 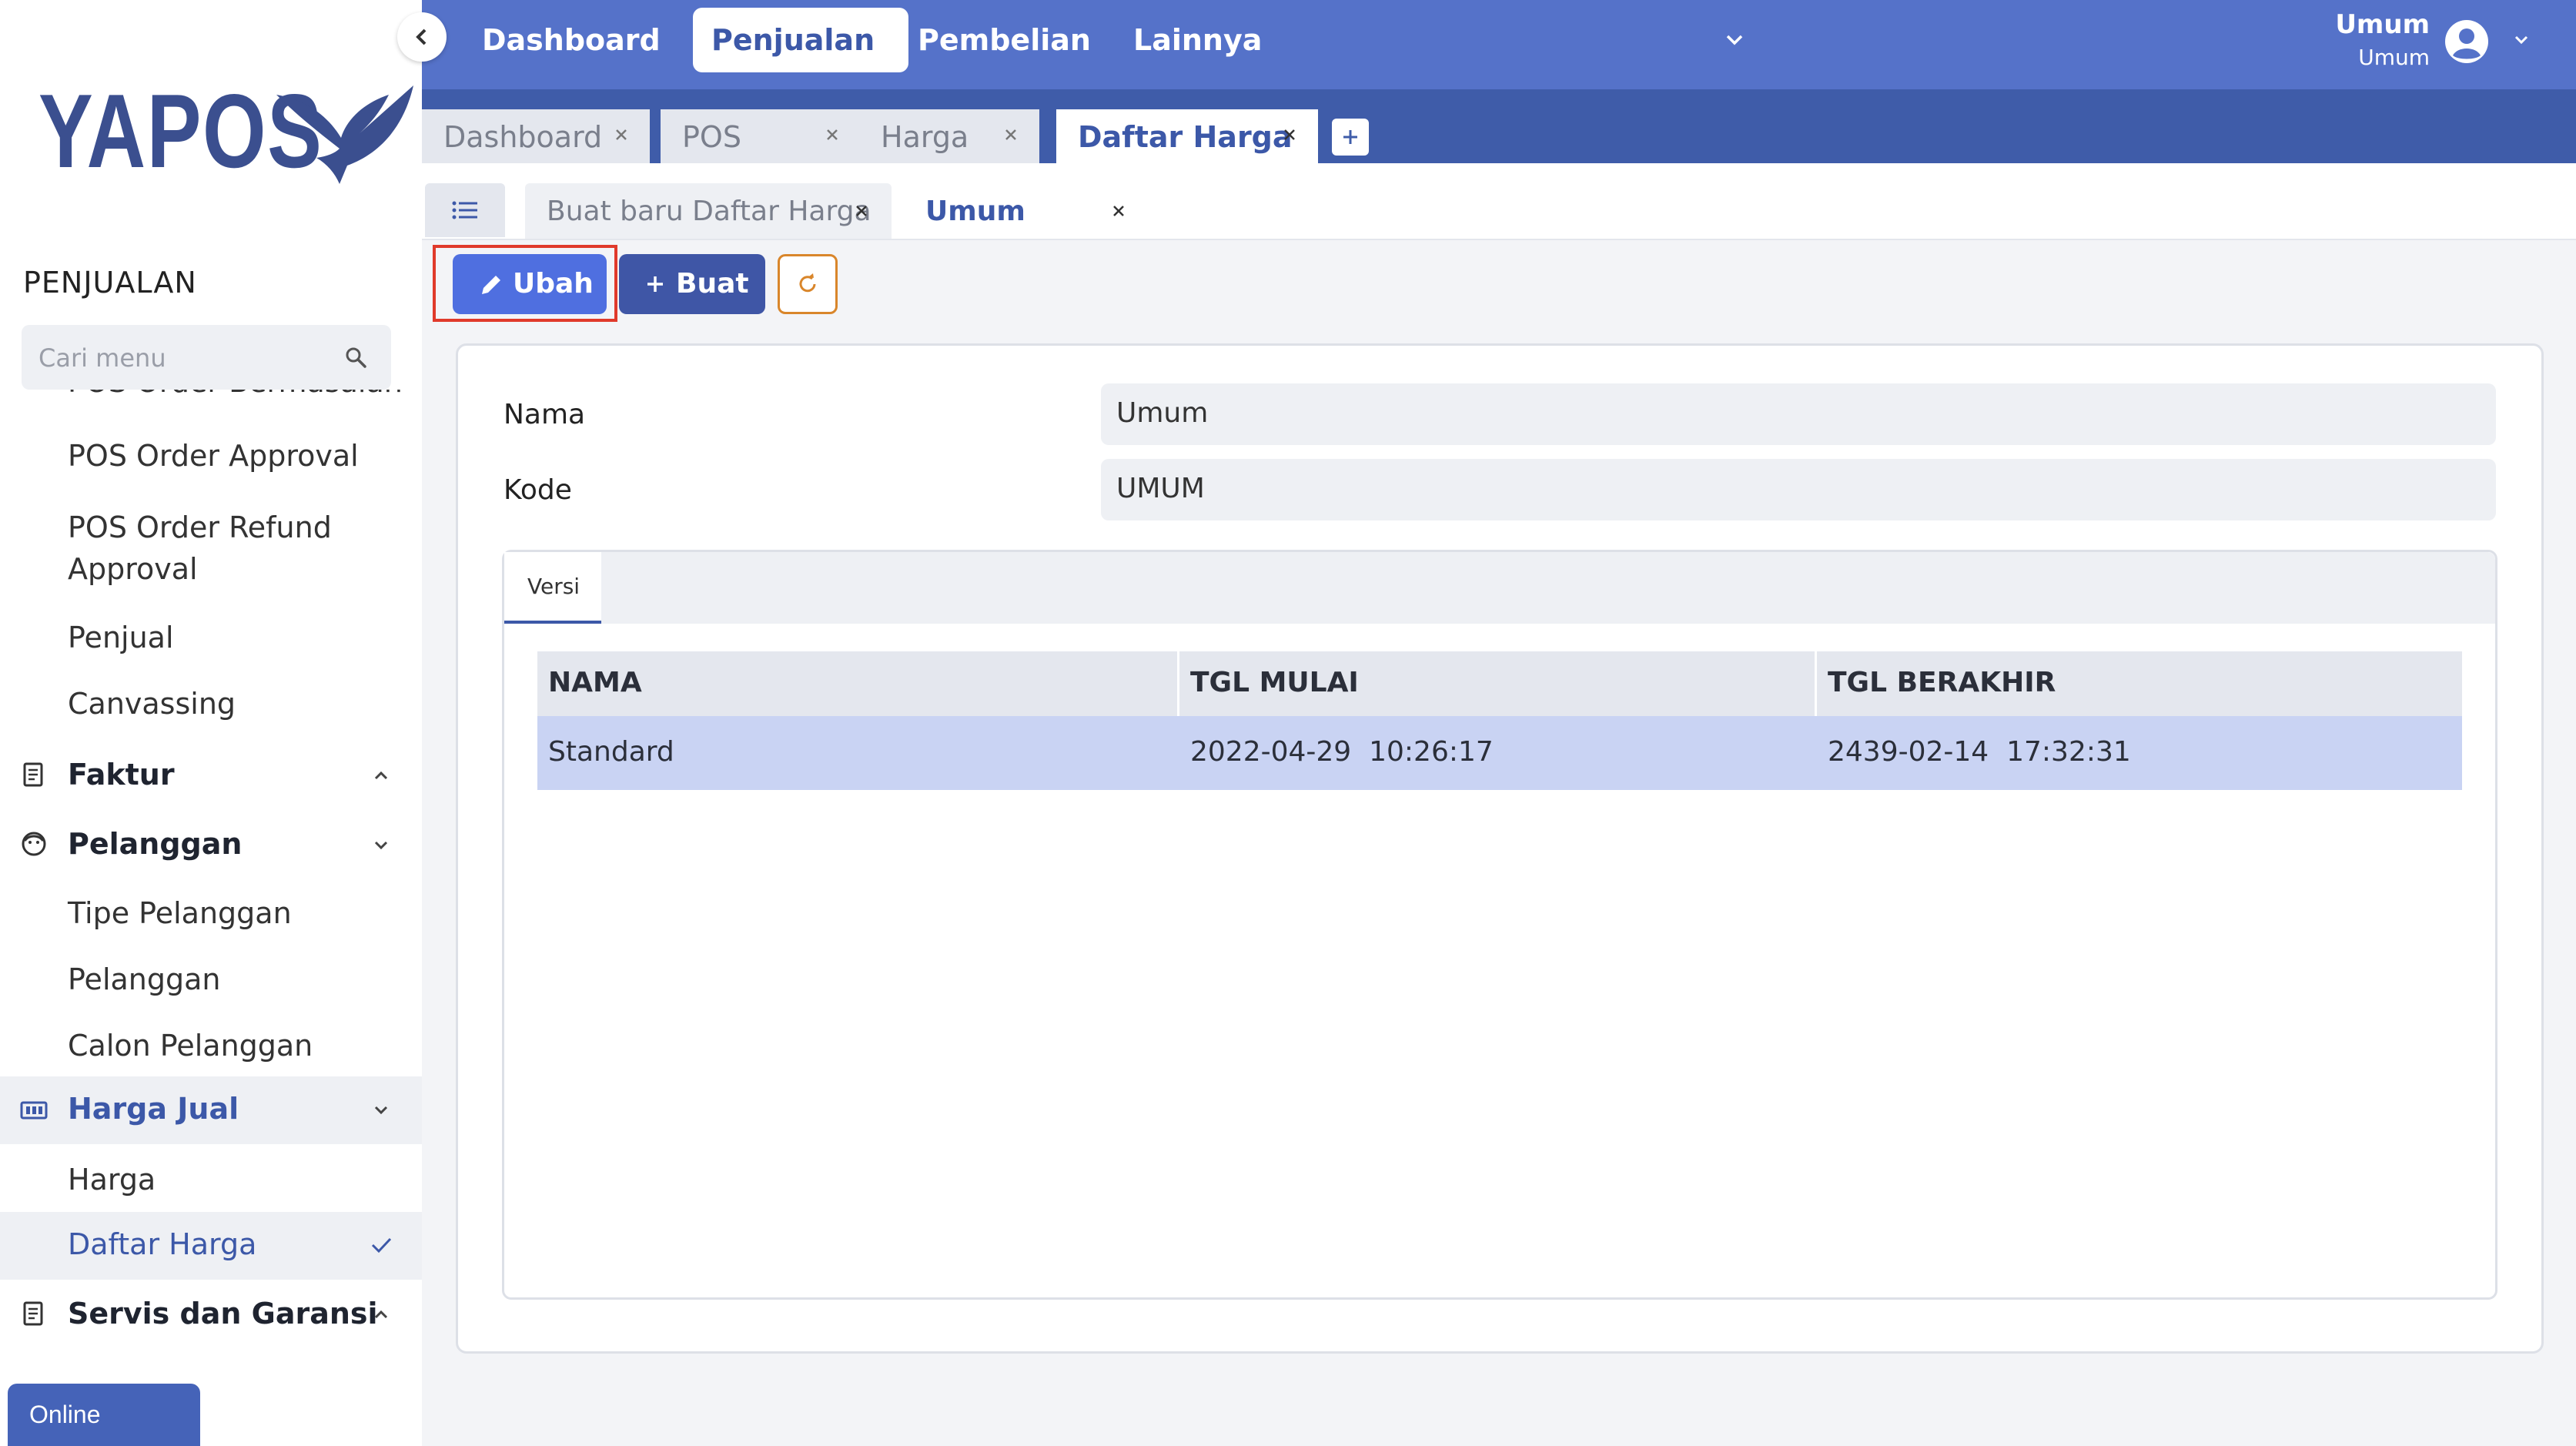 I want to click on code-field: UMUM, so click(x=1799, y=489).